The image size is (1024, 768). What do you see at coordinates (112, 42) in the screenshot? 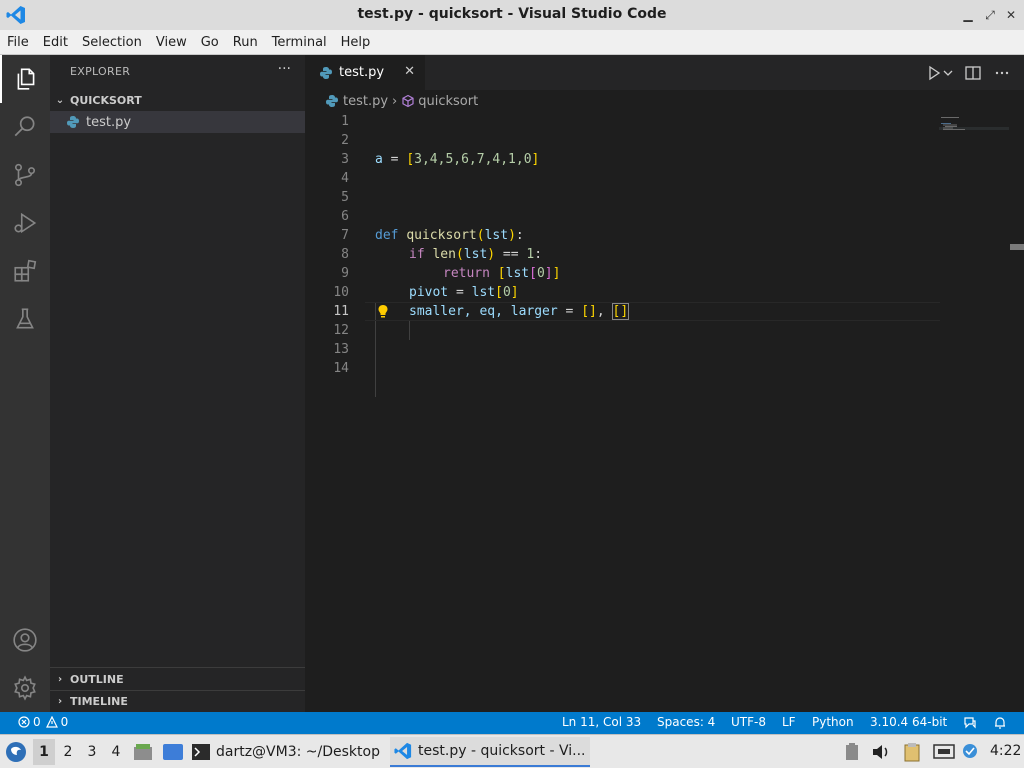
I see `menu-selection: Selection` at bounding box center [112, 42].